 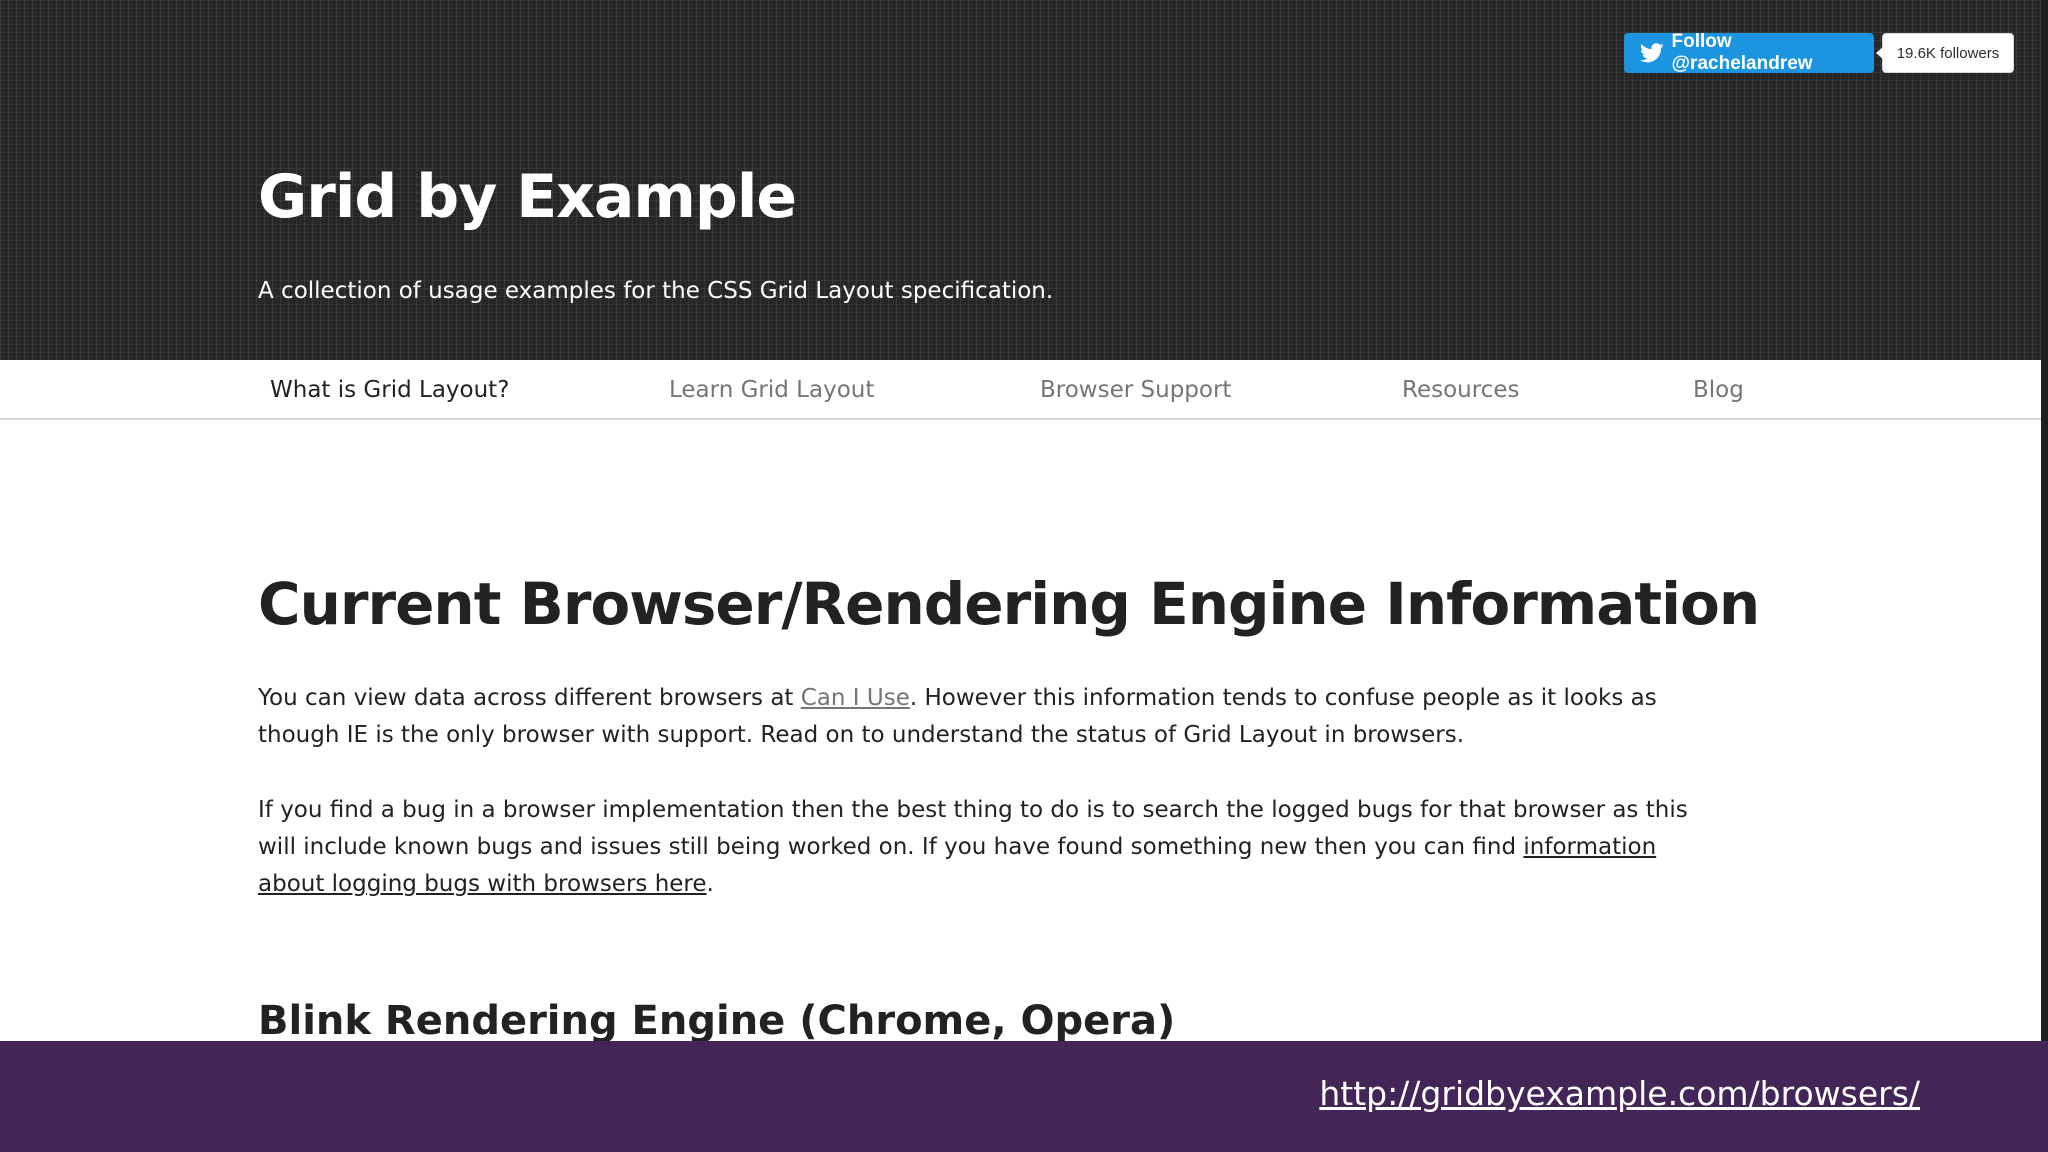 I want to click on twitter-bird-icon, so click(x=1652, y=53).